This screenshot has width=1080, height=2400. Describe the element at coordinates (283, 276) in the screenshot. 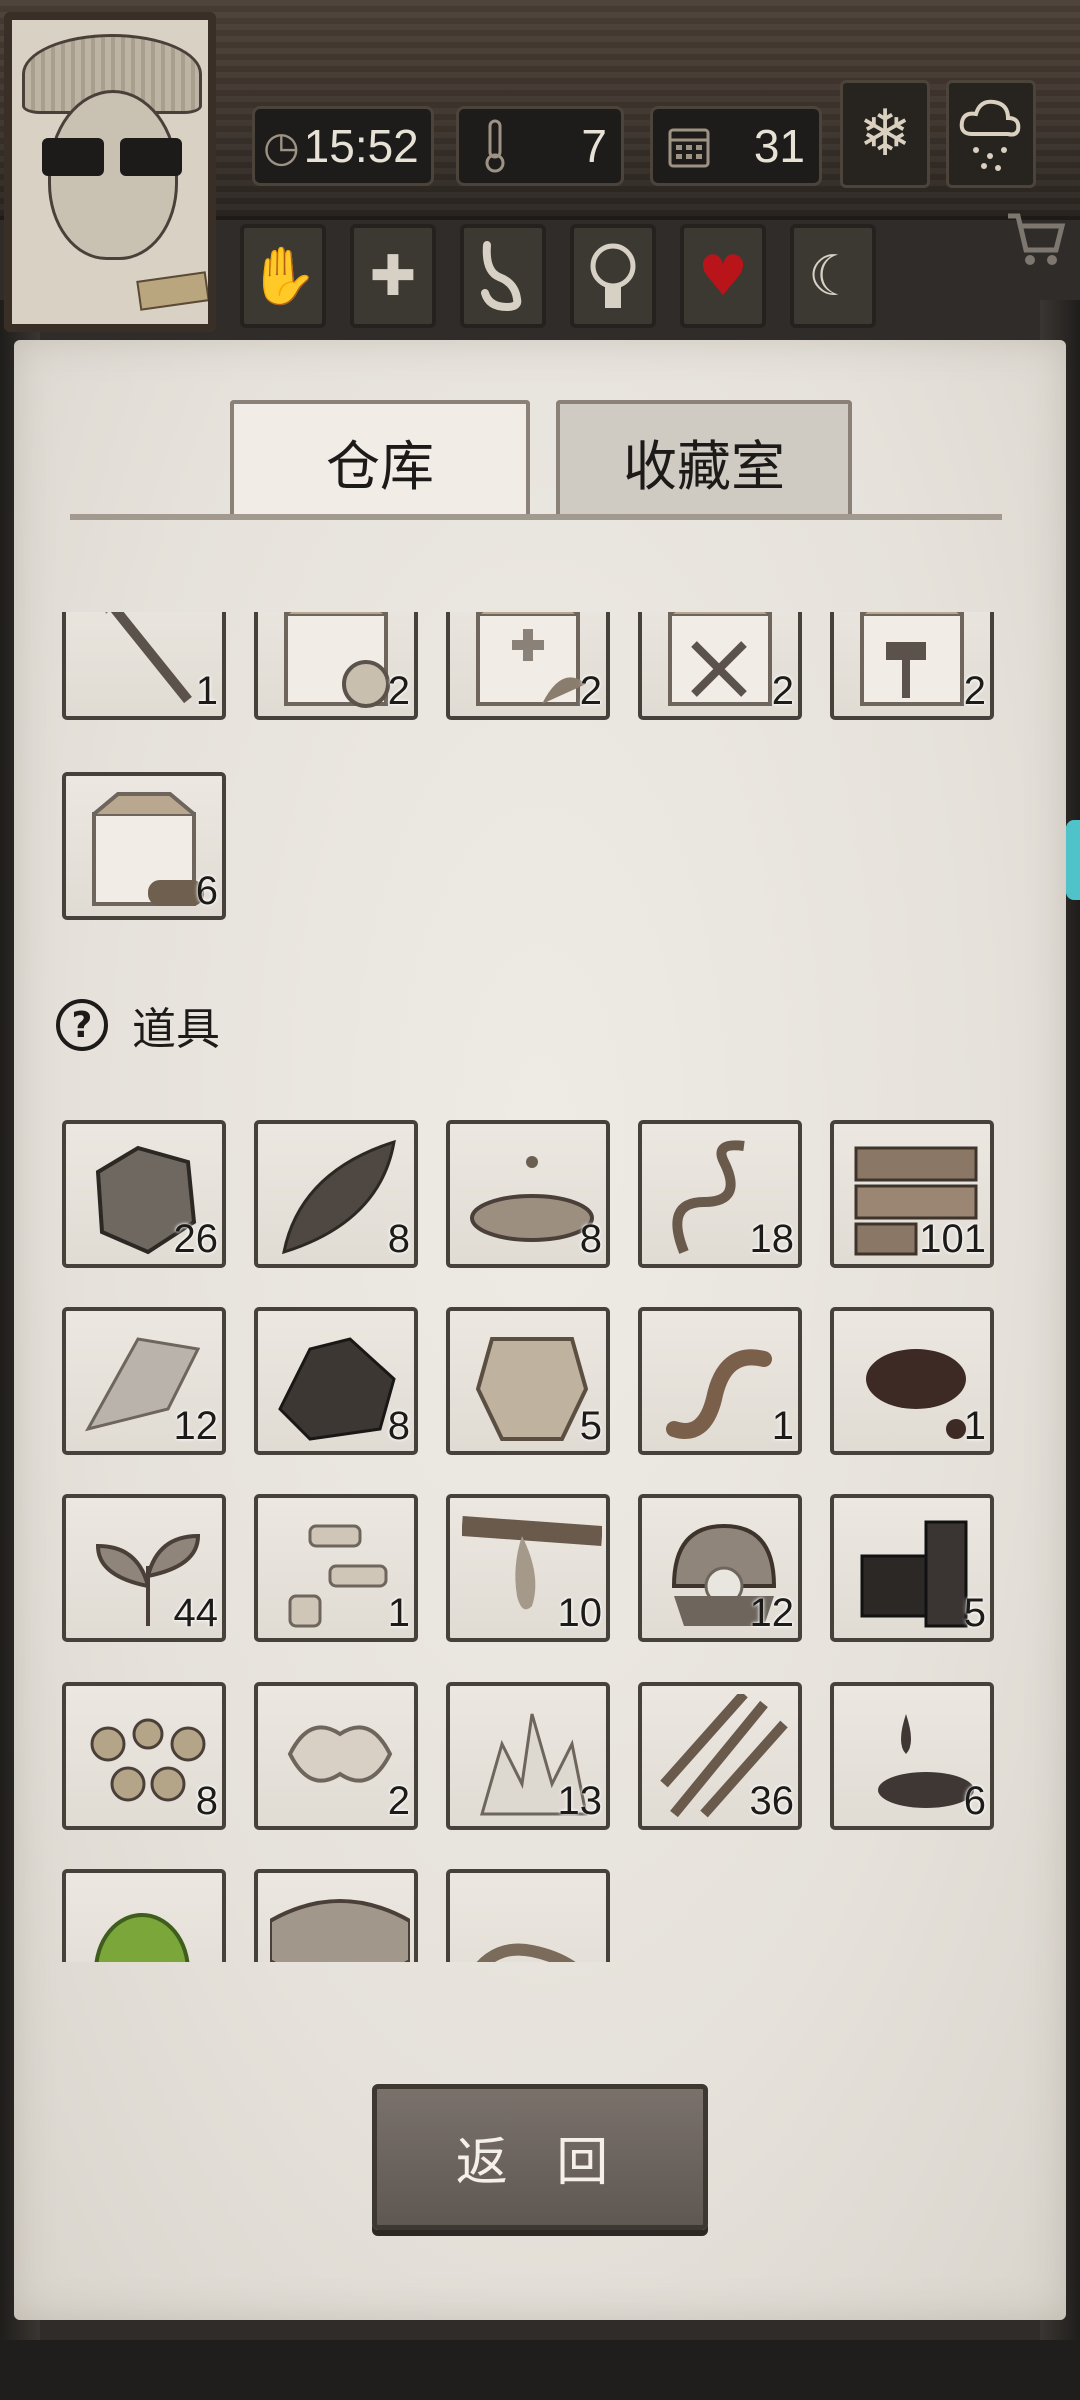

I see `hand-status-icon: ✋` at that location.